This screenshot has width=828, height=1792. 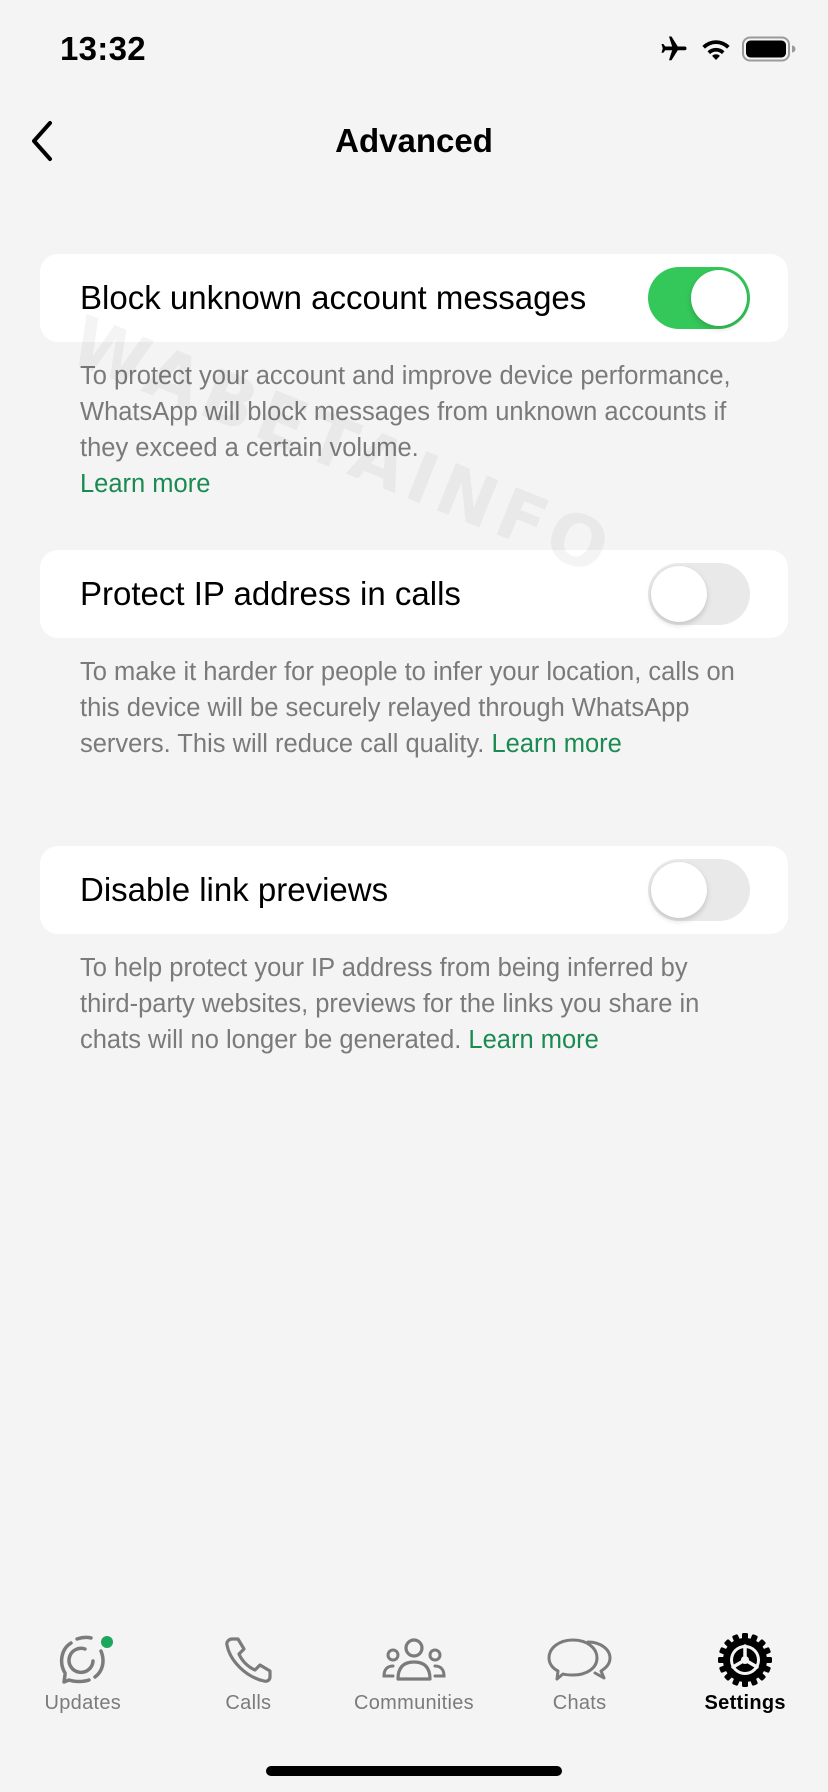 I want to click on tab-label: Chats, so click(x=579, y=1703).